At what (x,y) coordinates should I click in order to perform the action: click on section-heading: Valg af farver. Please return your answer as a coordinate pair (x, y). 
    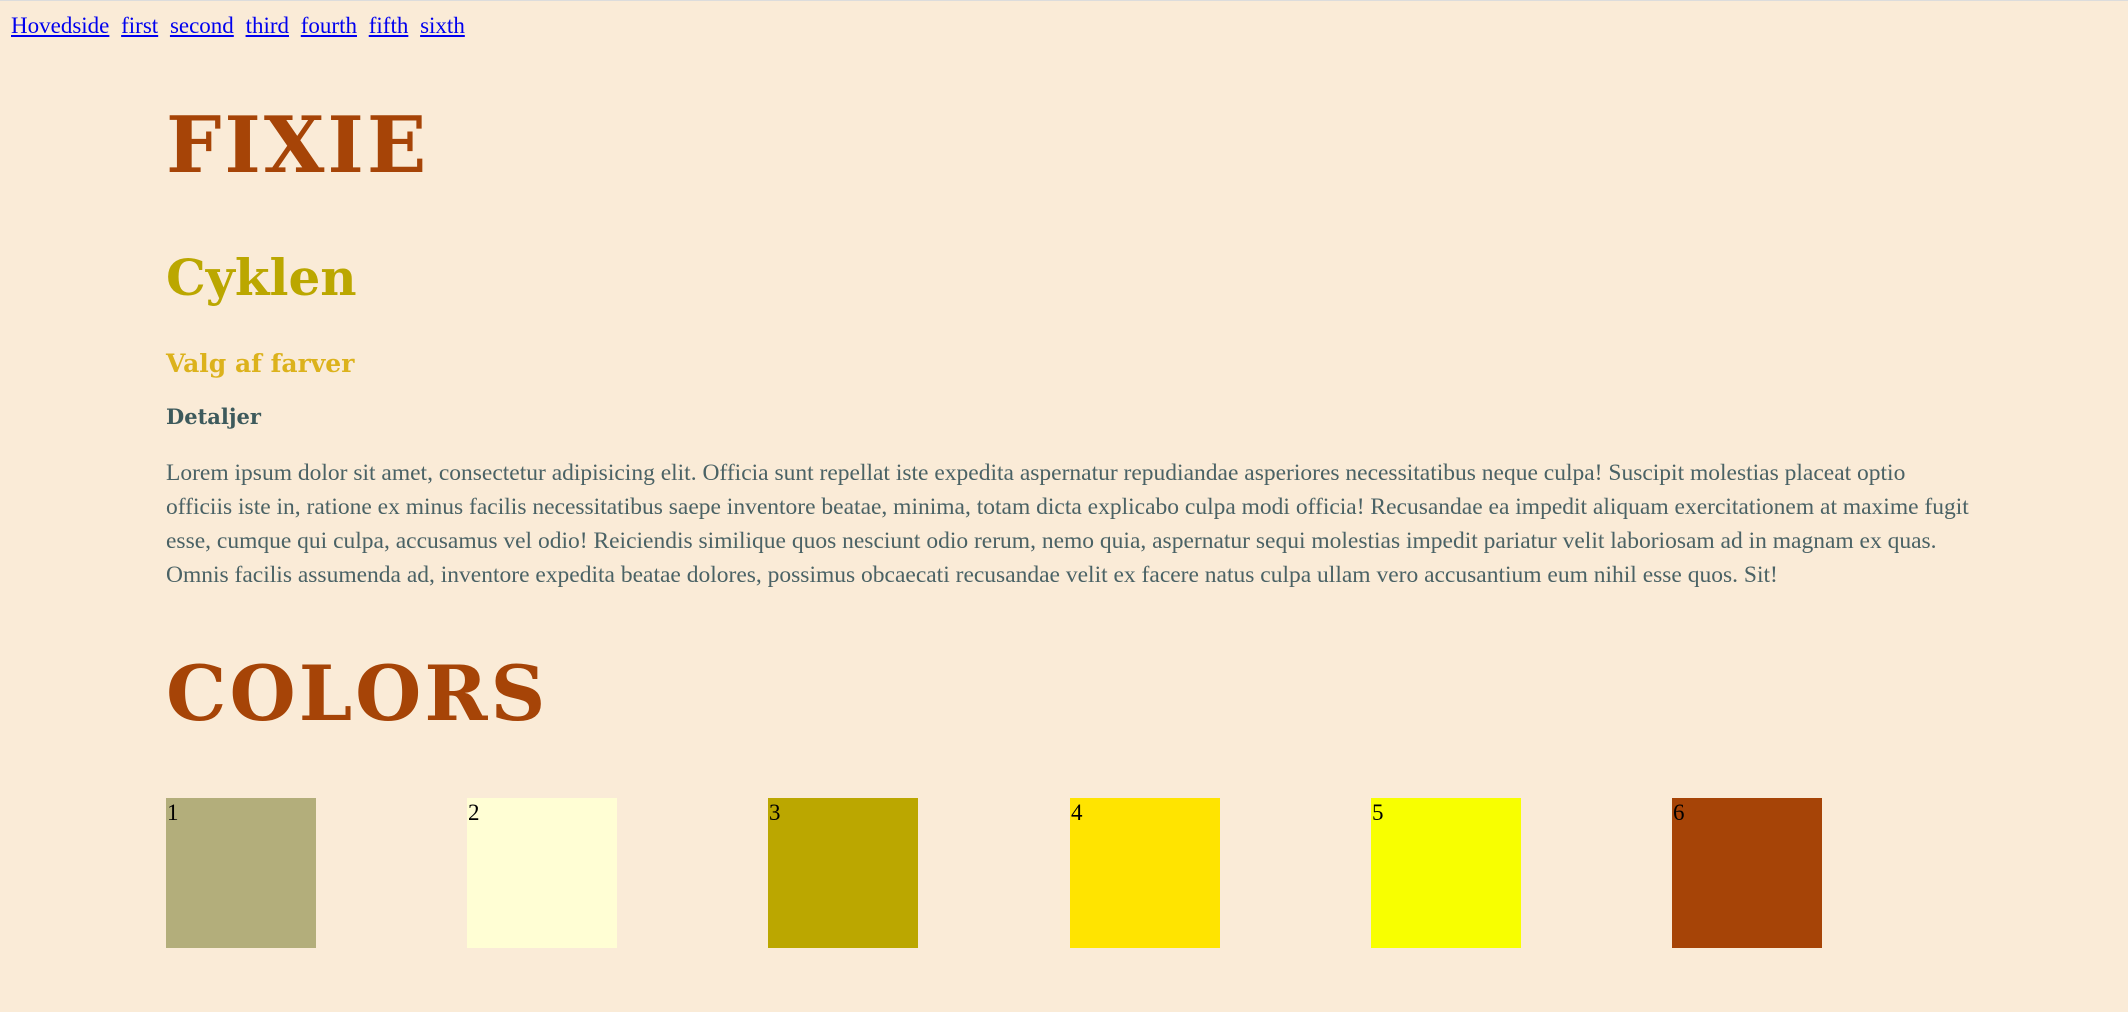
    Looking at the image, I should click on (260, 363).